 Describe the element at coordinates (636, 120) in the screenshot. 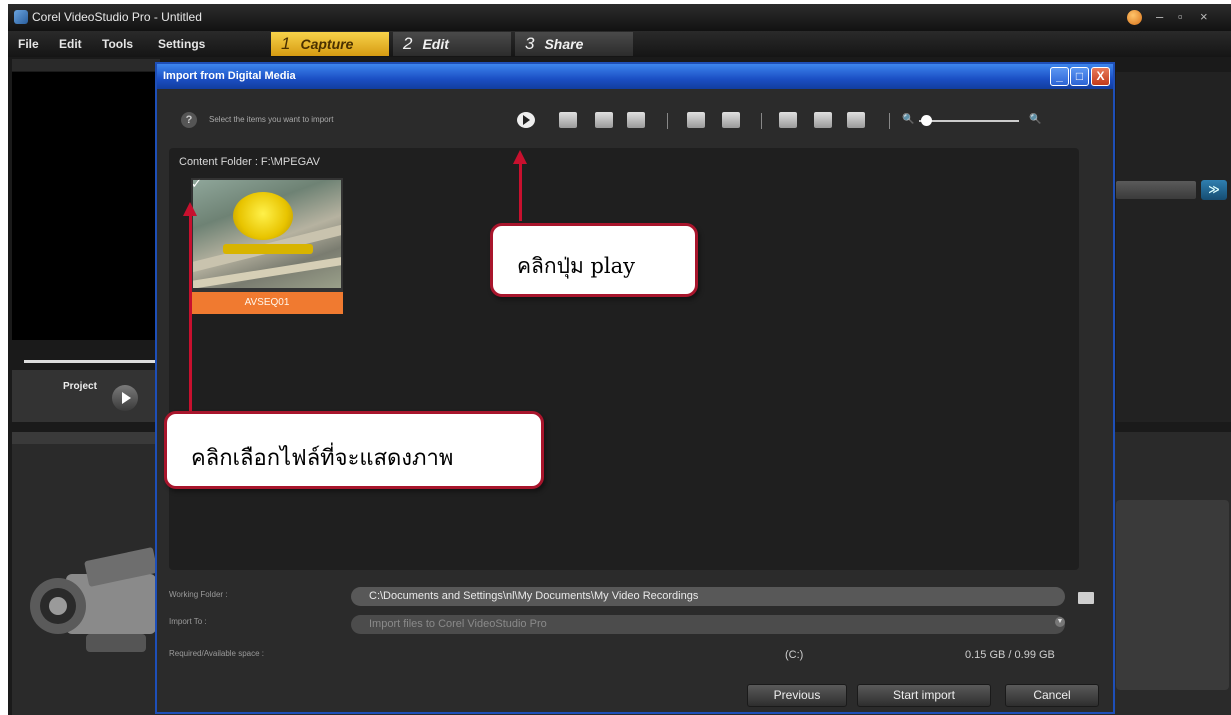

I see `snapshot-icon` at that location.